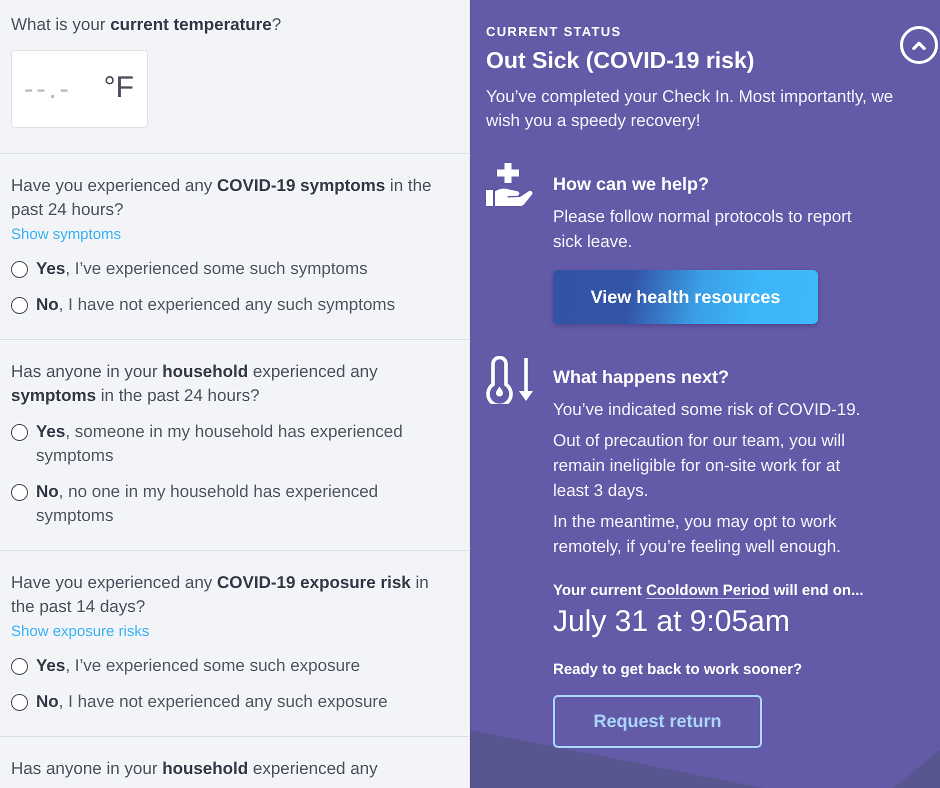 This screenshot has height=788, width=940. Describe the element at coordinates (697, 534) in the screenshot. I see `section-text: In the meantime, you may opt to work remotely, if you’re feeling well enough.` at that location.